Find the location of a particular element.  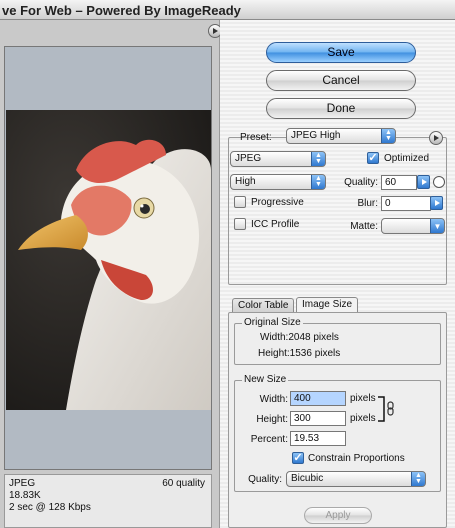

resample-quality-select: Bicubic ▲ ▼ is located at coordinates (356, 479).